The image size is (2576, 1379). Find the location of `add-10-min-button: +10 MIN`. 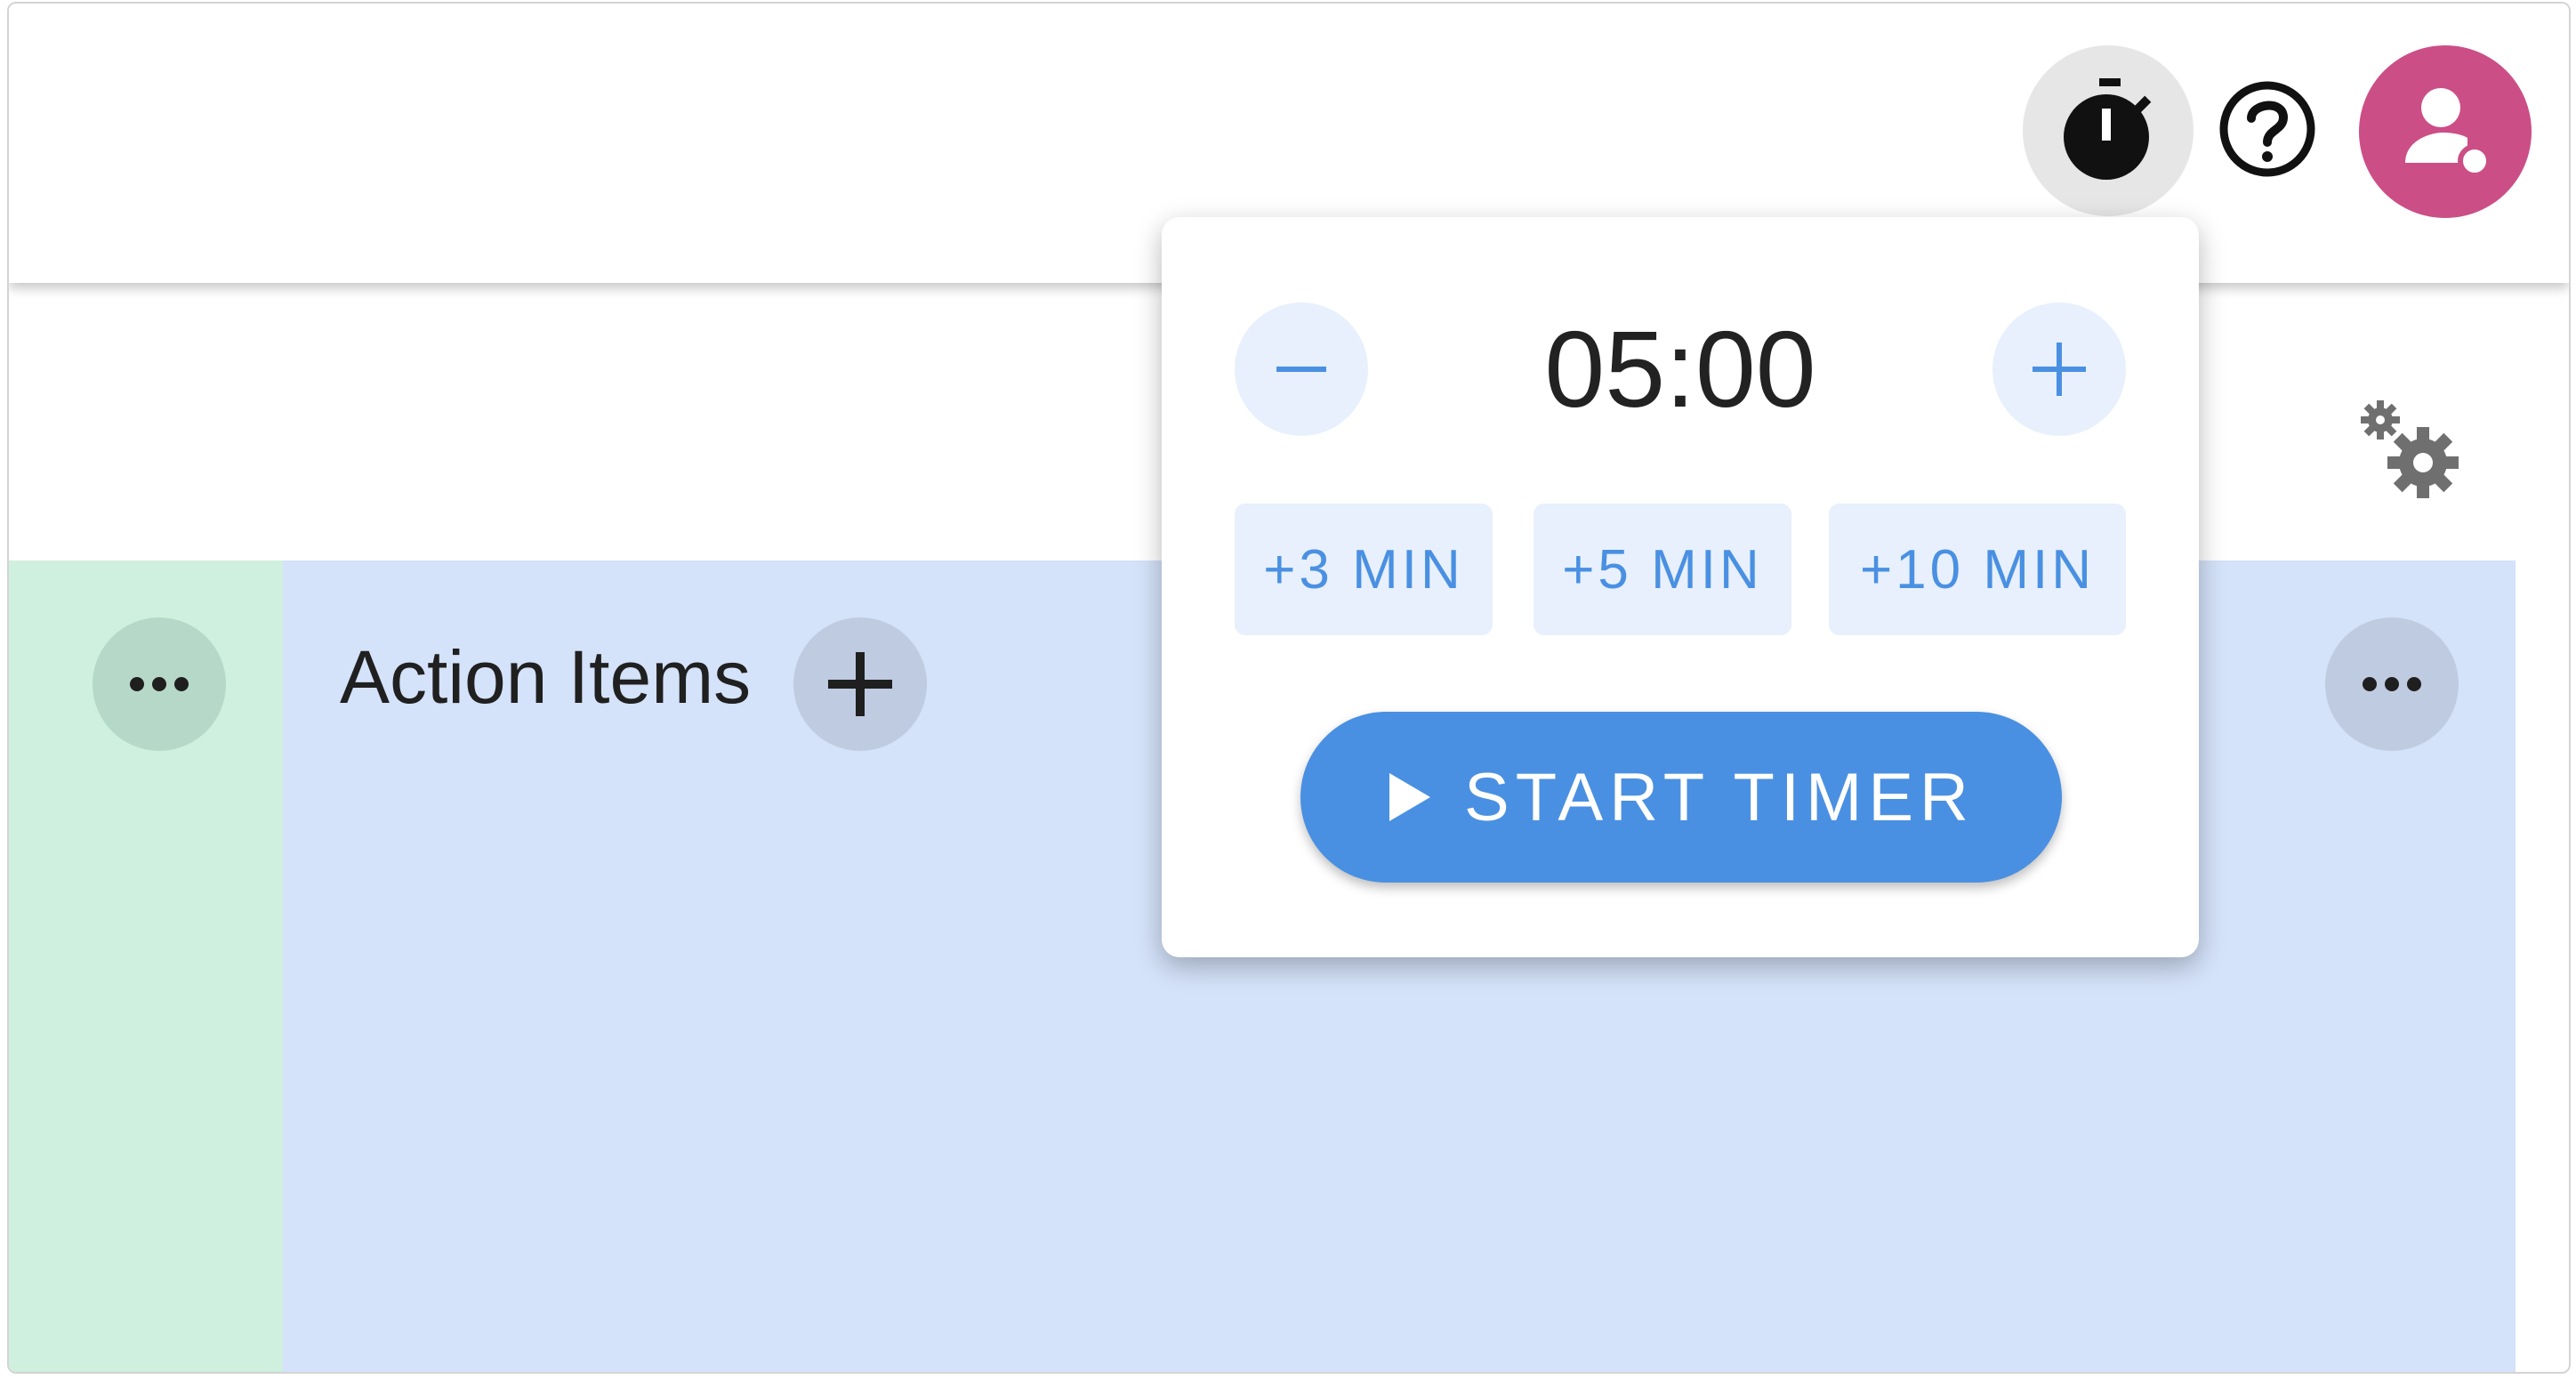

add-10-min-button: +10 MIN is located at coordinates (1977, 569).